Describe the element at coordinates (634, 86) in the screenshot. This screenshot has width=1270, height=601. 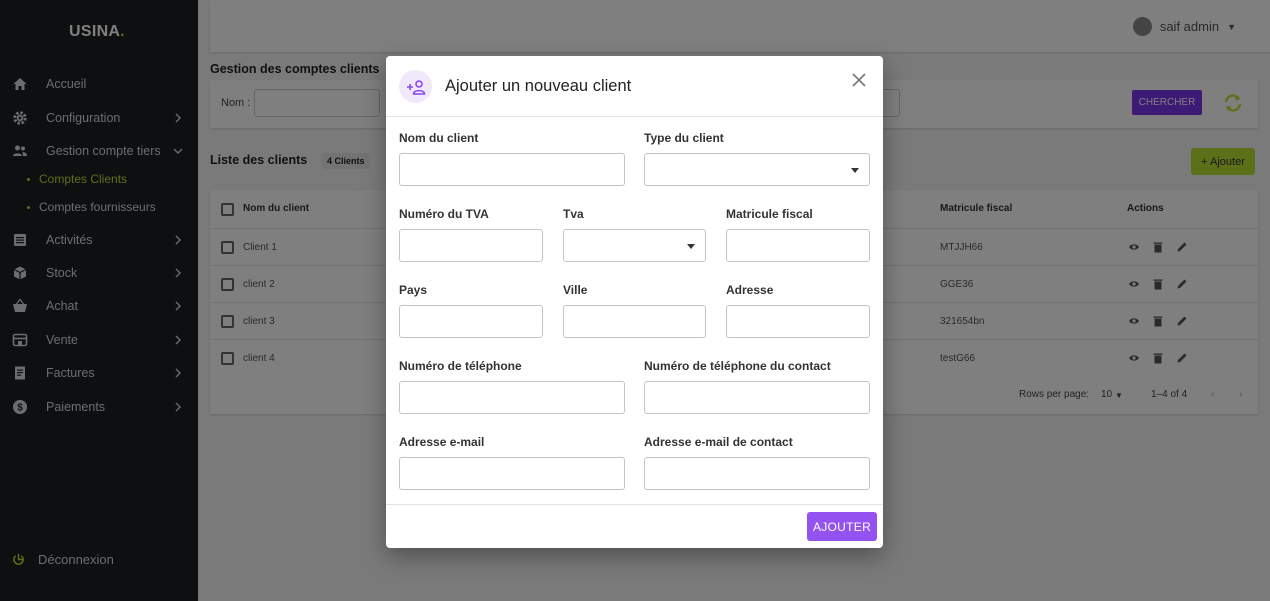
I see `dialog-header: Ajouter un nouveau client` at that location.